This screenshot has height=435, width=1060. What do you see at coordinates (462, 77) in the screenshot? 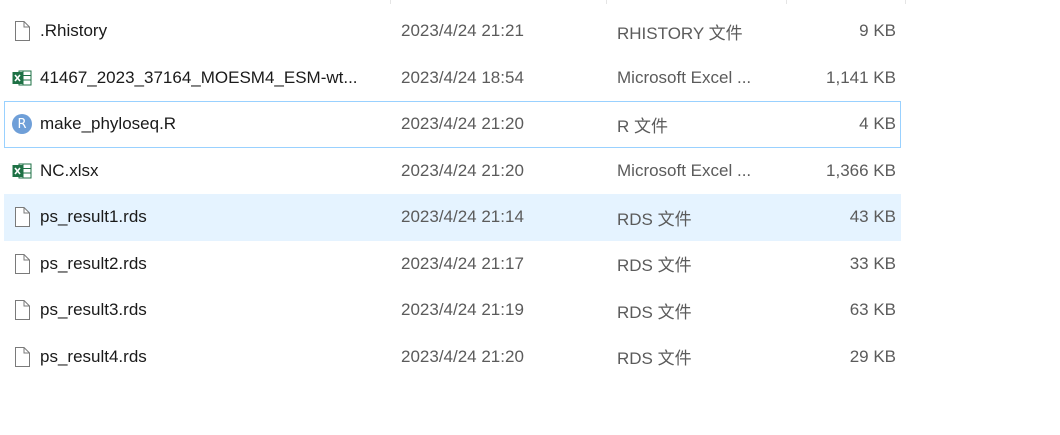
I see `date-modified: 2023/4/24 18:54` at bounding box center [462, 77].